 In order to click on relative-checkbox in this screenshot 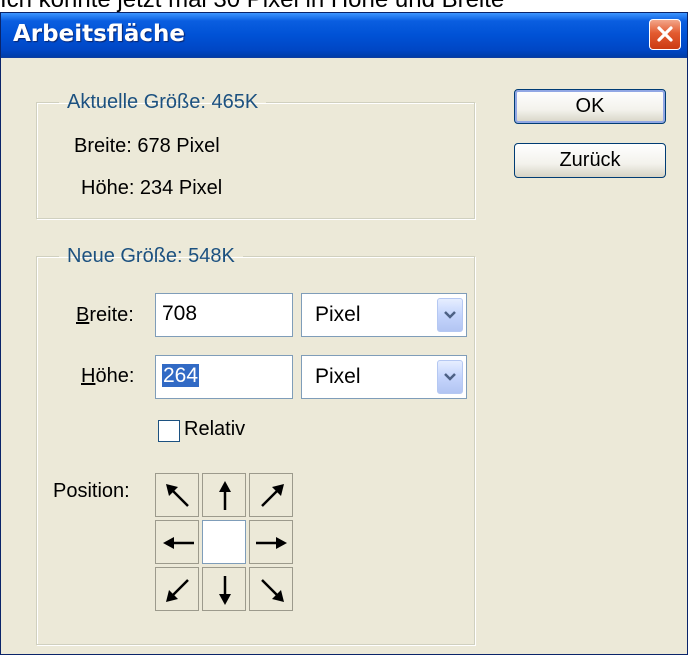, I will do `click(169, 431)`.